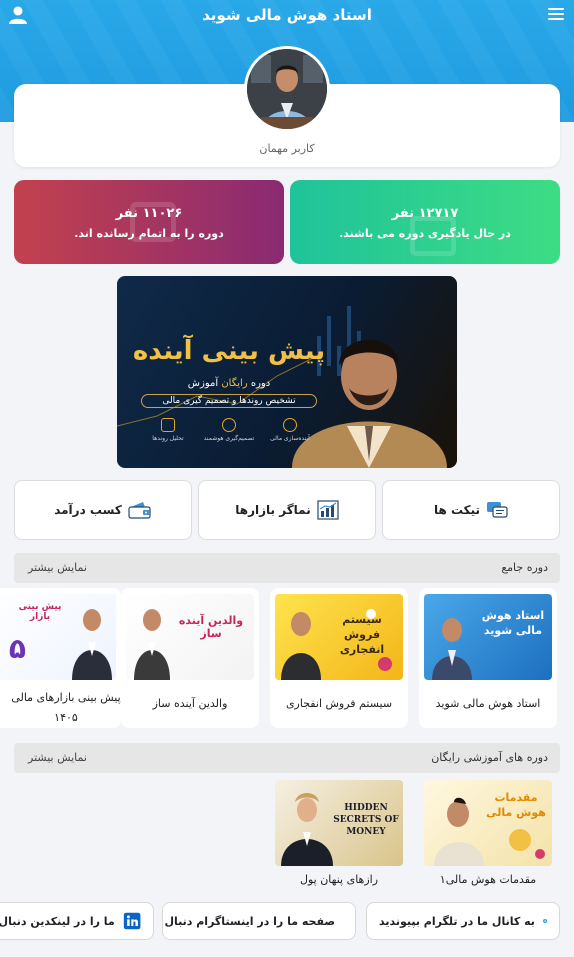 The image size is (574, 957). Describe the element at coordinates (190, 703) in the screenshot. I see `course-title: والدین آینده ساز` at that location.